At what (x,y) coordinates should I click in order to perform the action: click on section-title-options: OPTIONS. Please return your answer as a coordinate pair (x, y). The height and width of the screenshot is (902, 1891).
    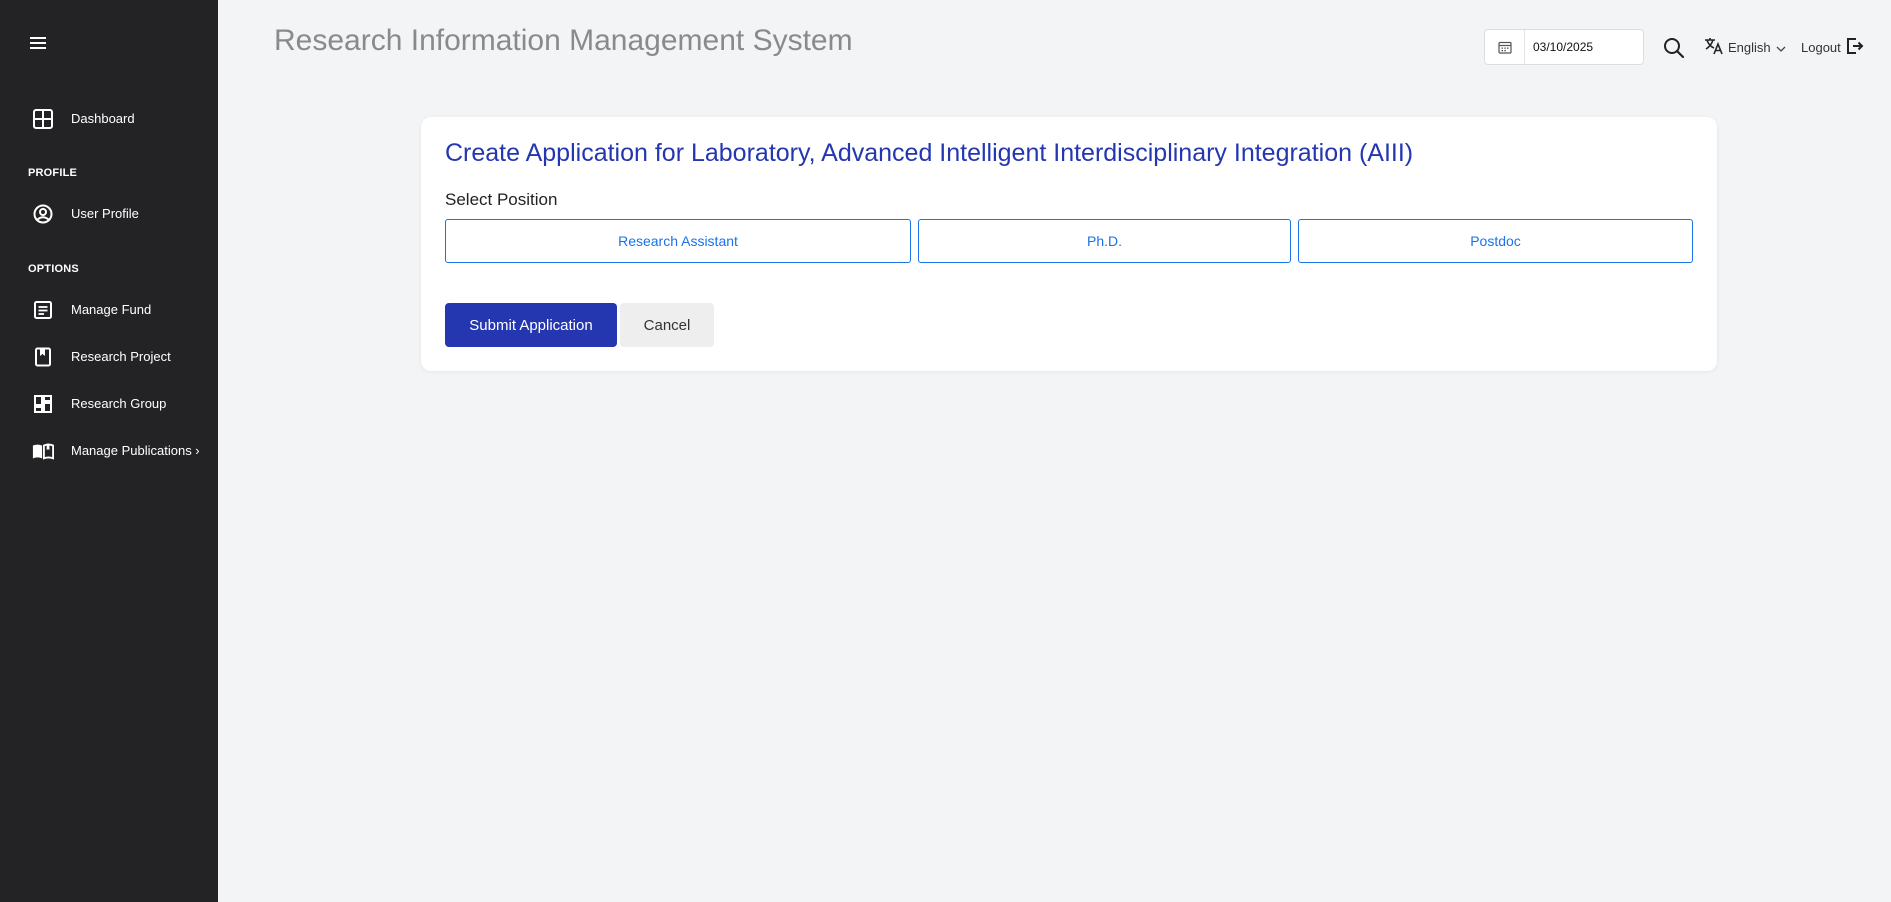
    Looking at the image, I should click on (53, 269).